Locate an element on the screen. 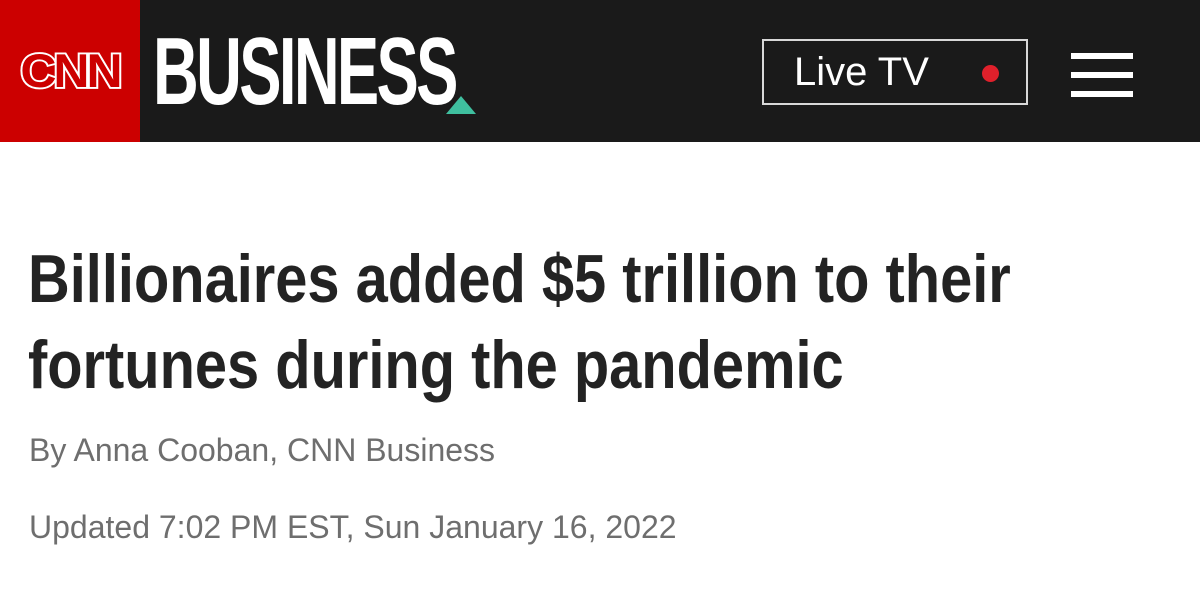 This screenshot has width=1200, height=593. triangle-icon is located at coordinates (461, 105).